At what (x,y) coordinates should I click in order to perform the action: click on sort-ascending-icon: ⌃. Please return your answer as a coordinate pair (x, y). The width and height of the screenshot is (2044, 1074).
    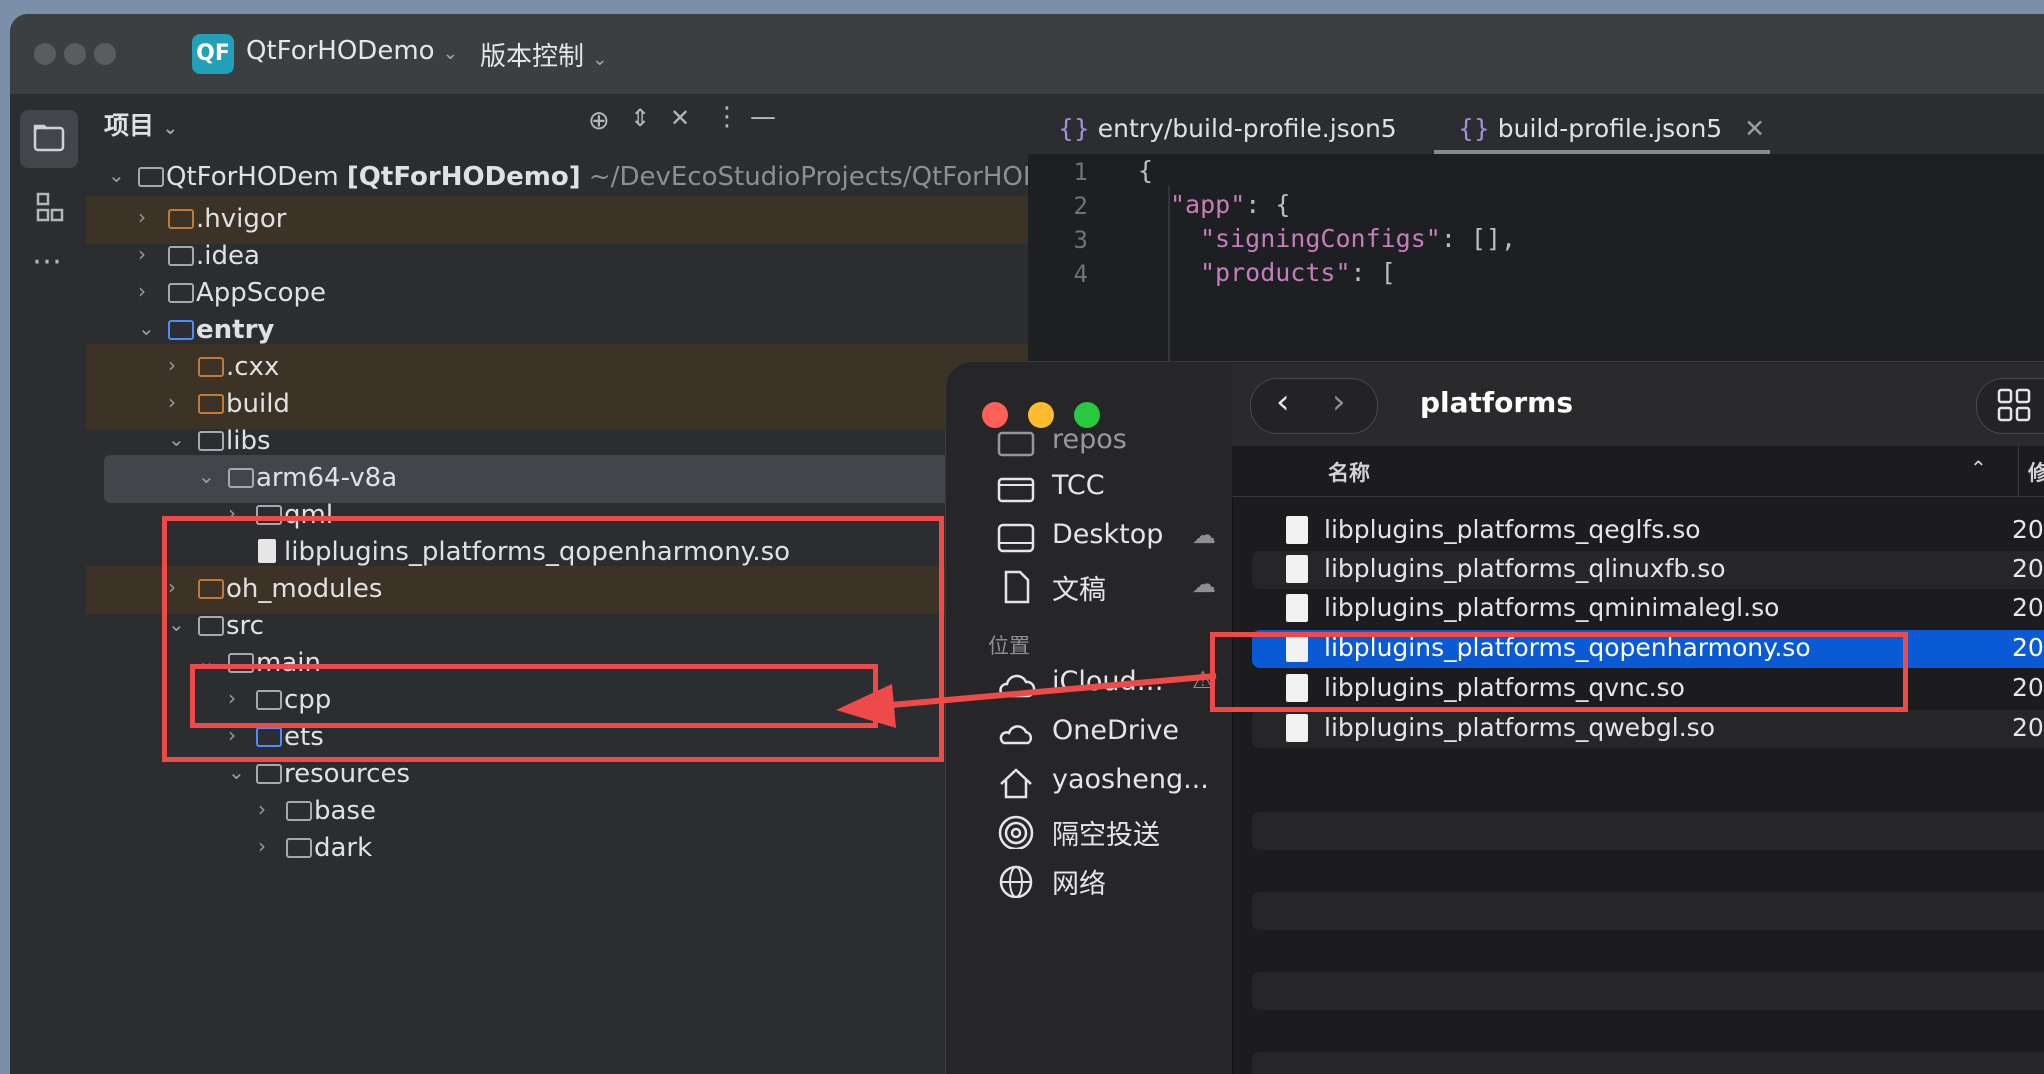
    Looking at the image, I should click on (1978, 468).